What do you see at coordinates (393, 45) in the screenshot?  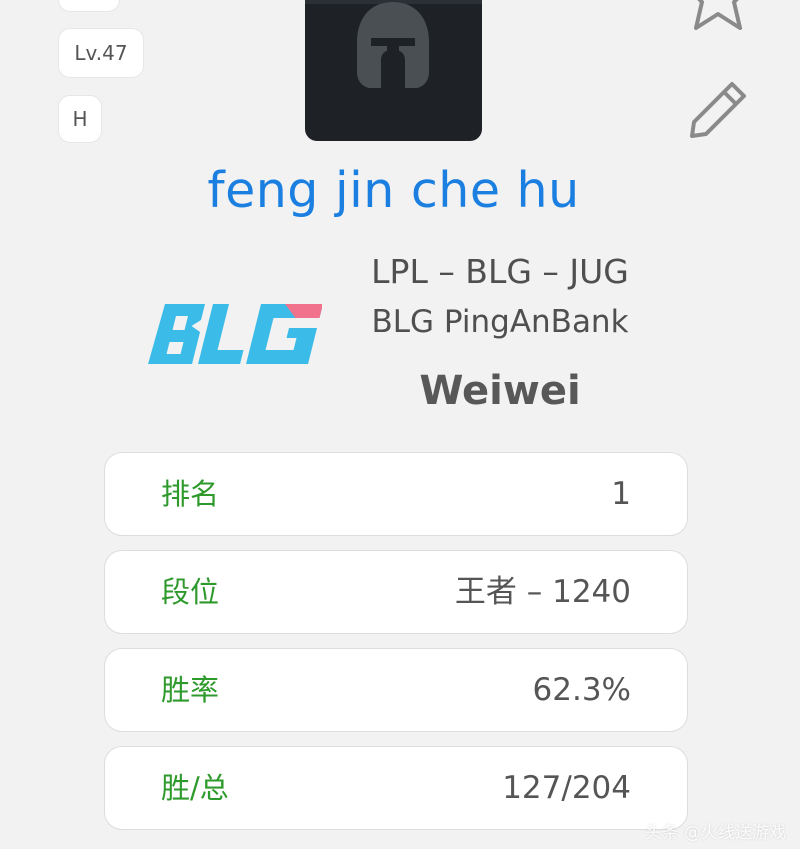 I see `spartan-helmet-icon` at bounding box center [393, 45].